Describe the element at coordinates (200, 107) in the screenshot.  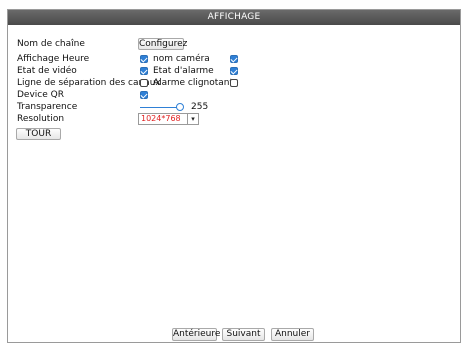
I see `transparency-value: 255` at that location.